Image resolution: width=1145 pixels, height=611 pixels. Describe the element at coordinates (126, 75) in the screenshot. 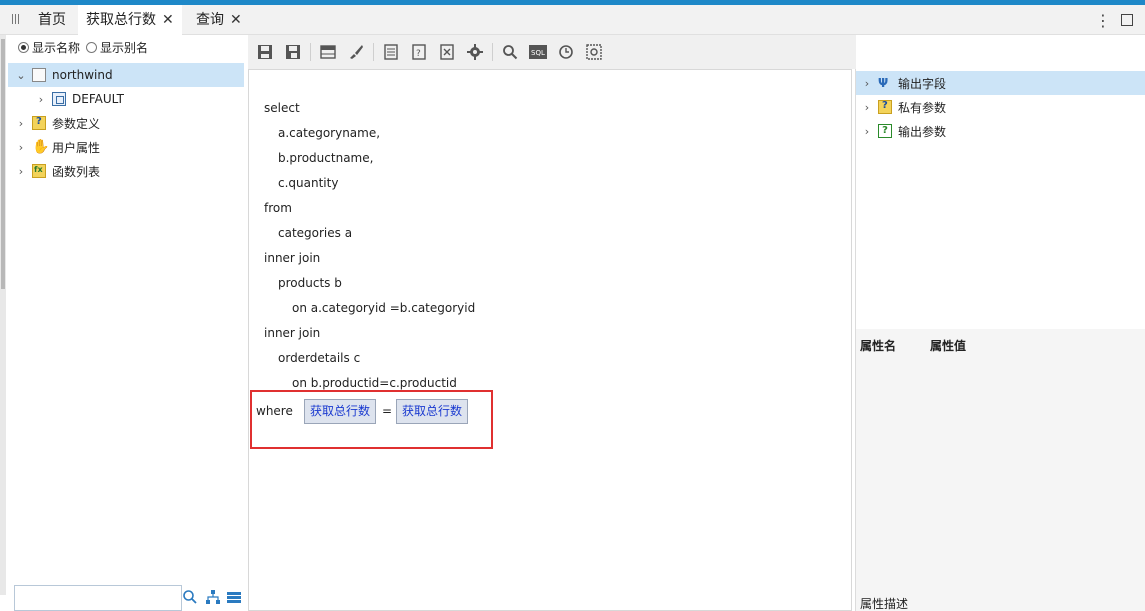

I see `tree-item-northwind: ⌄ northwind` at that location.